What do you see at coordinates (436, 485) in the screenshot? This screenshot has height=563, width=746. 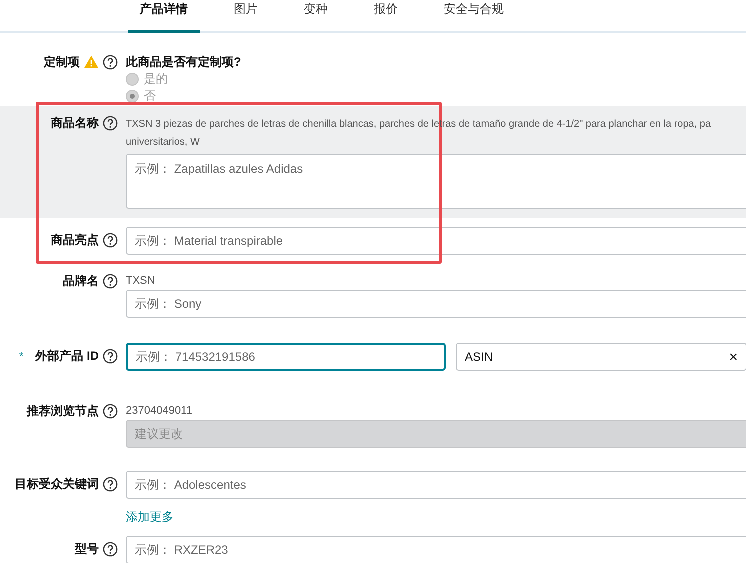 I see `input-field: 示例： Adolescentes` at bounding box center [436, 485].